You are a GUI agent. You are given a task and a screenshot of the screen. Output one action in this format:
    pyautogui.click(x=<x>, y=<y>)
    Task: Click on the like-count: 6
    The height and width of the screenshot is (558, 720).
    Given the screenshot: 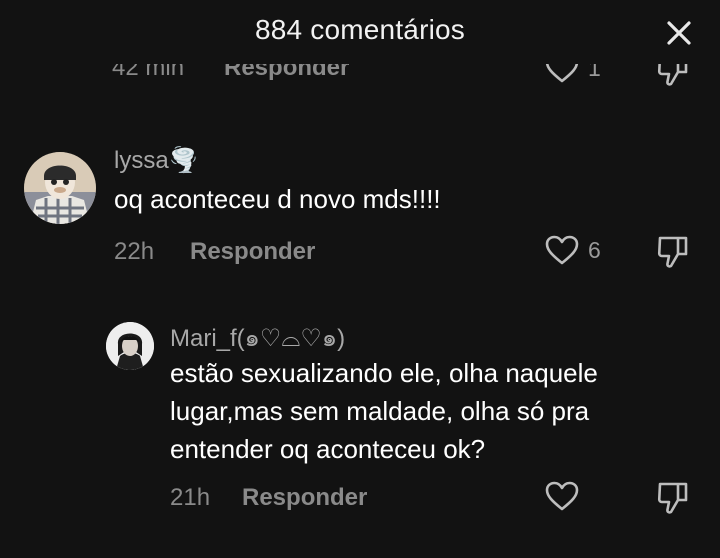 What is the action you would take?
    pyautogui.click(x=594, y=249)
    